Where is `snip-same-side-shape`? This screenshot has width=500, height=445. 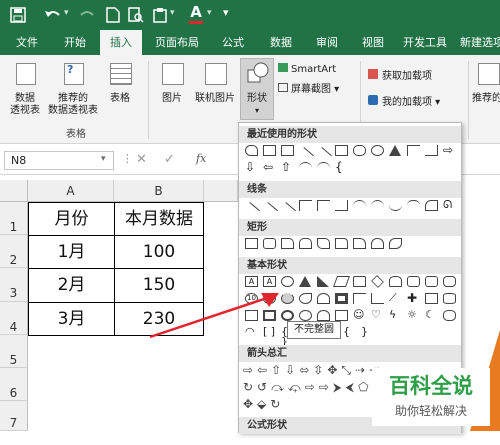 snip-same-side-shape is located at coordinates (305, 243).